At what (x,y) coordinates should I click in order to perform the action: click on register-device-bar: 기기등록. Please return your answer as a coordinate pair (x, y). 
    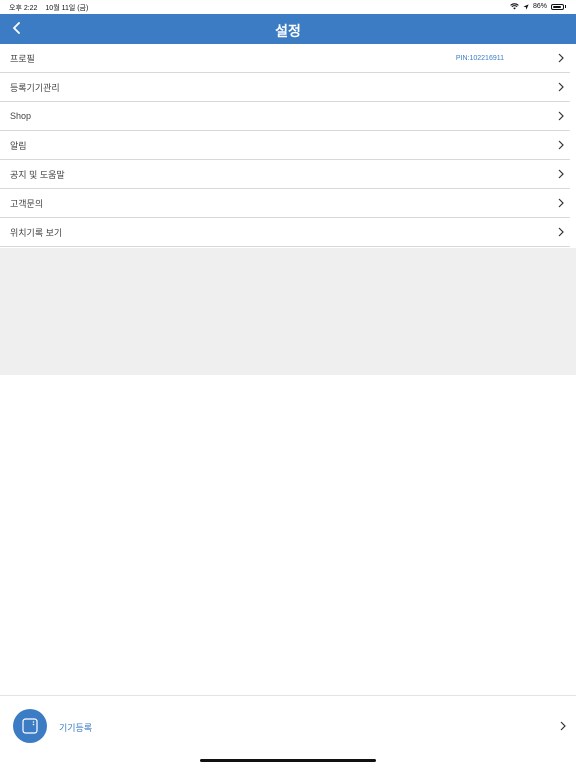
    Looking at the image, I should click on (288, 725).